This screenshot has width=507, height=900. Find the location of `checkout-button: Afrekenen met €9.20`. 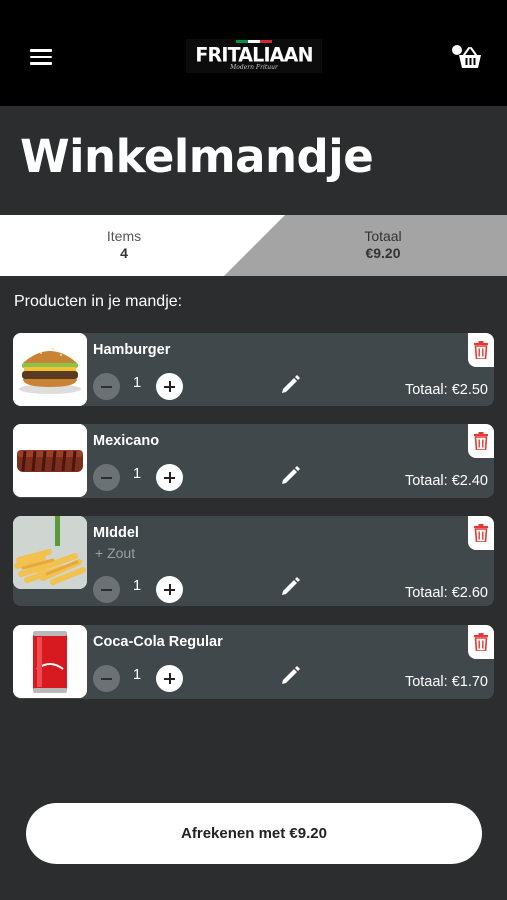

checkout-button: Afrekenen met €9.20 is located at coordinates (254, 833).